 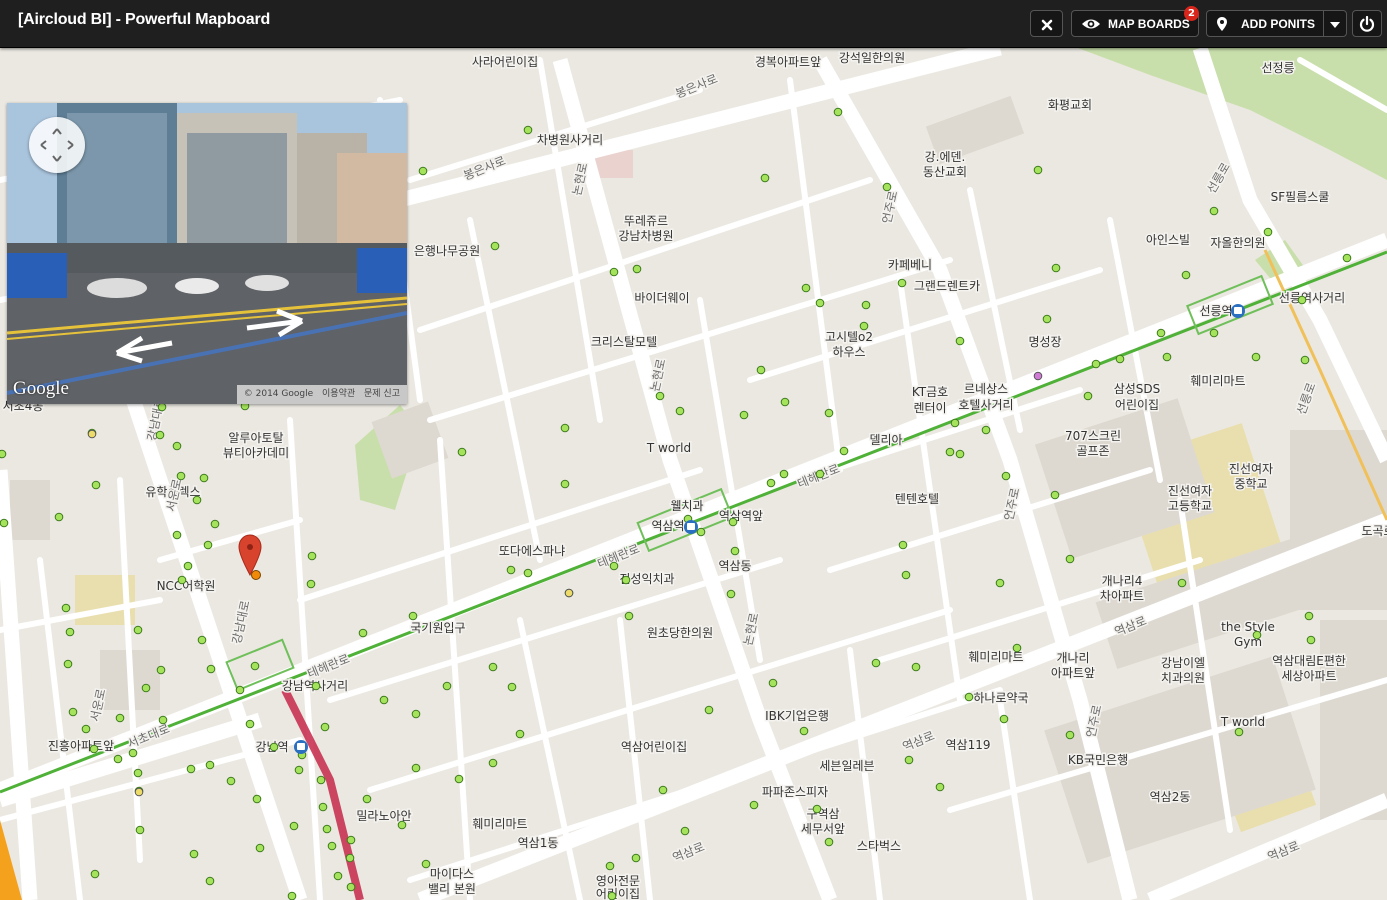 I want to click on report-link: 문제 신고, so click(x=382, y=394).